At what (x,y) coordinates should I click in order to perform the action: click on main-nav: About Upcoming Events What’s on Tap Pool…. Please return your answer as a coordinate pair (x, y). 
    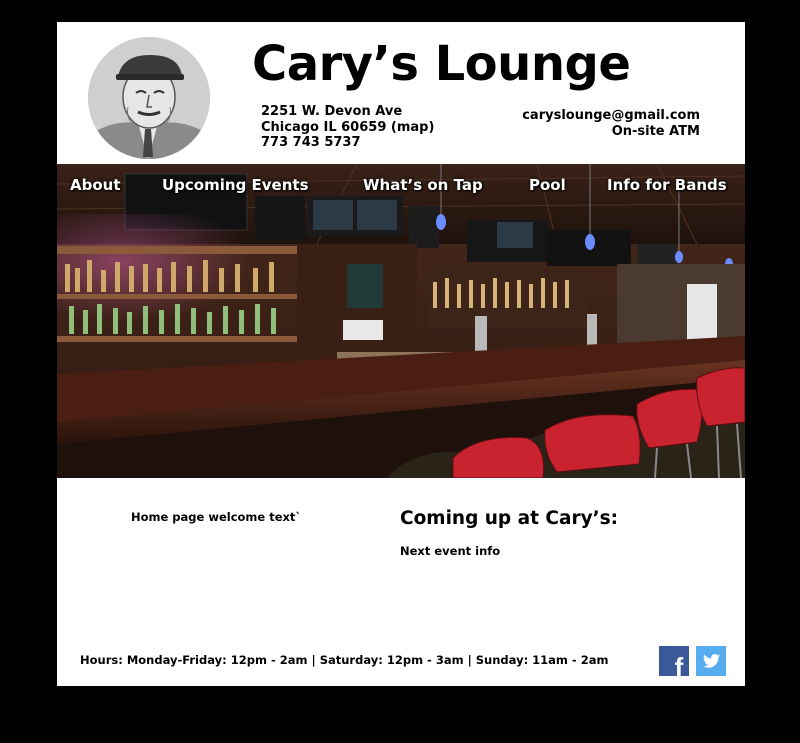
    Looking at the image, I should click on (401, 187).